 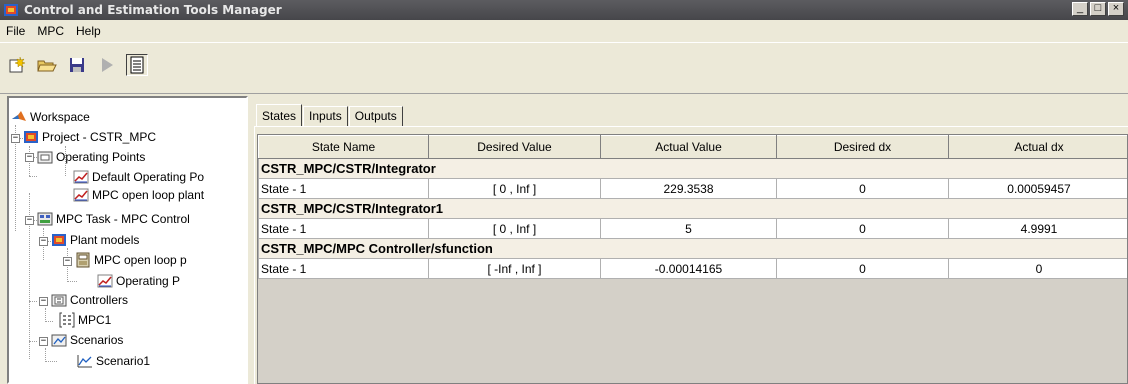 I want to click on tree-item-controllers: Controllers, so click(x=89, y=300).